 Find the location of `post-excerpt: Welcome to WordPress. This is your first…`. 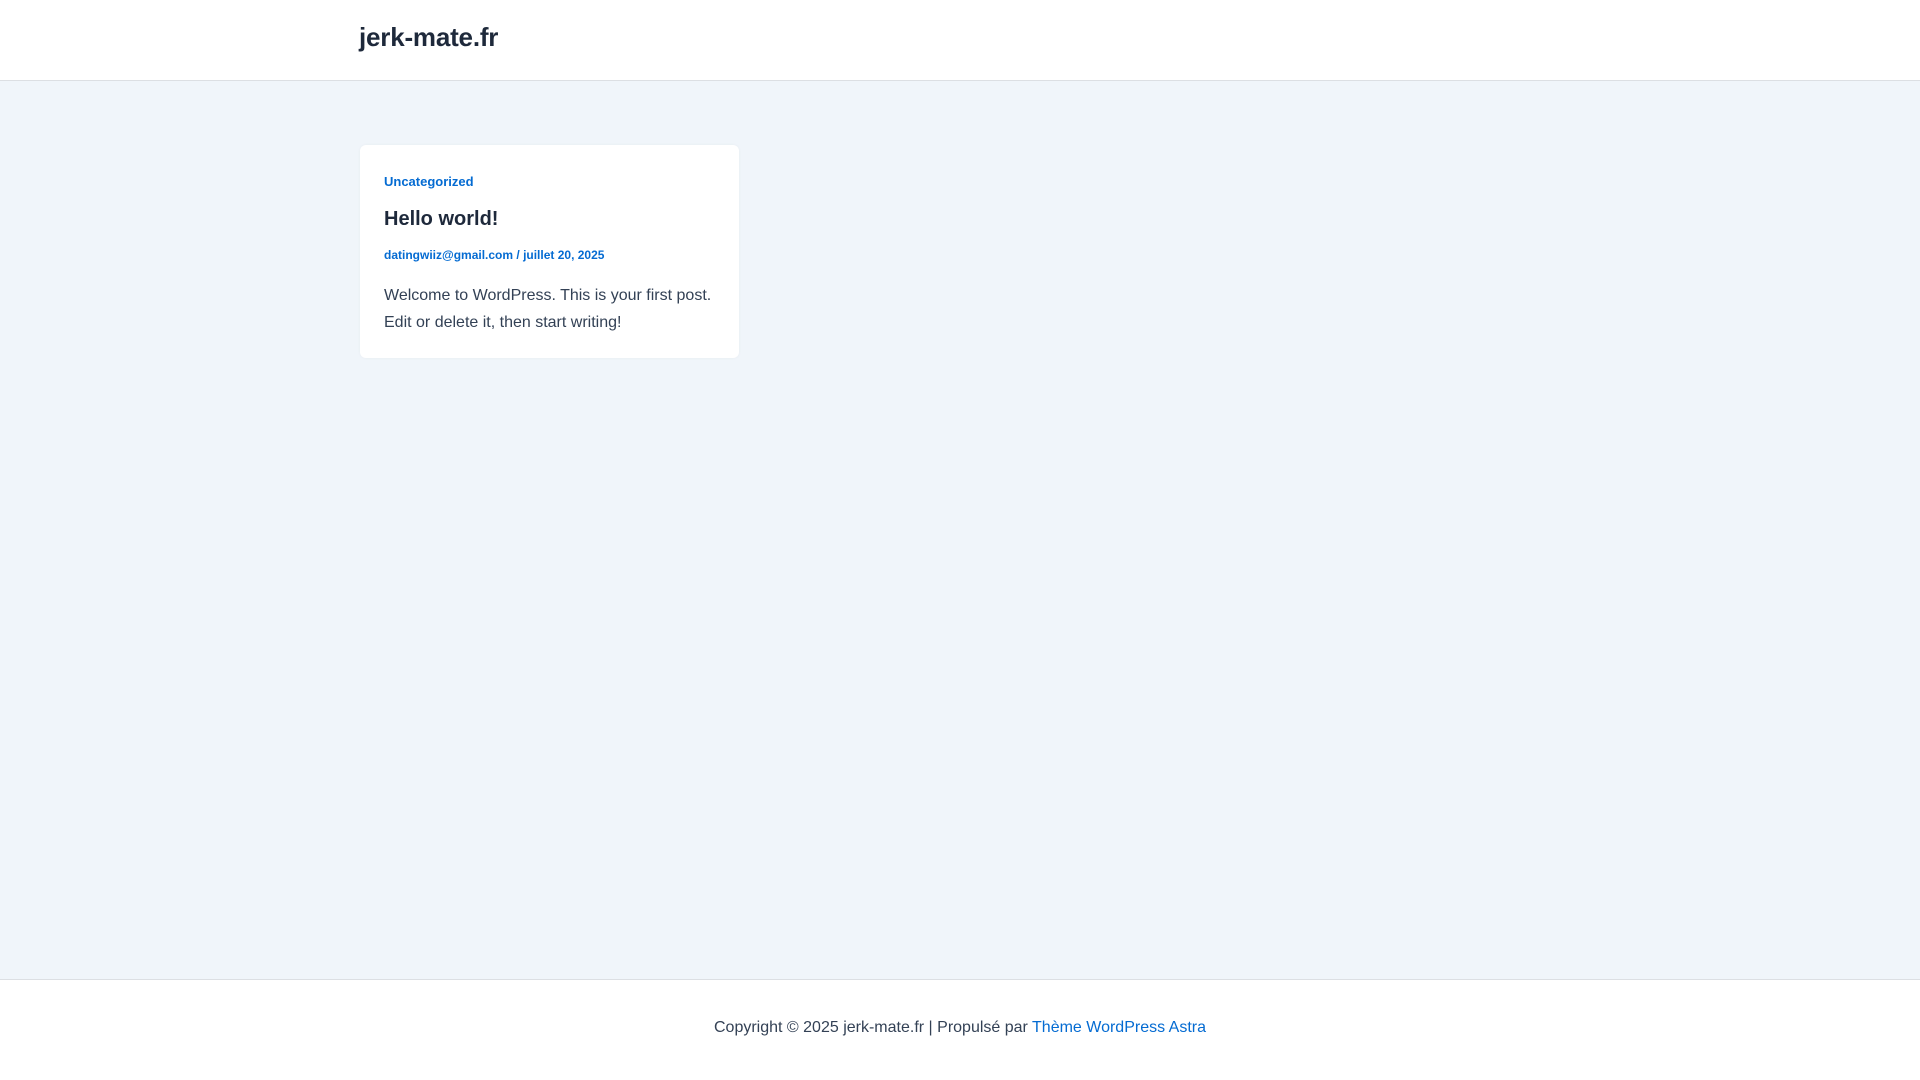

post-excerpt: Welcome to WordPress. This is your first… is located at coordinates (554, 309).